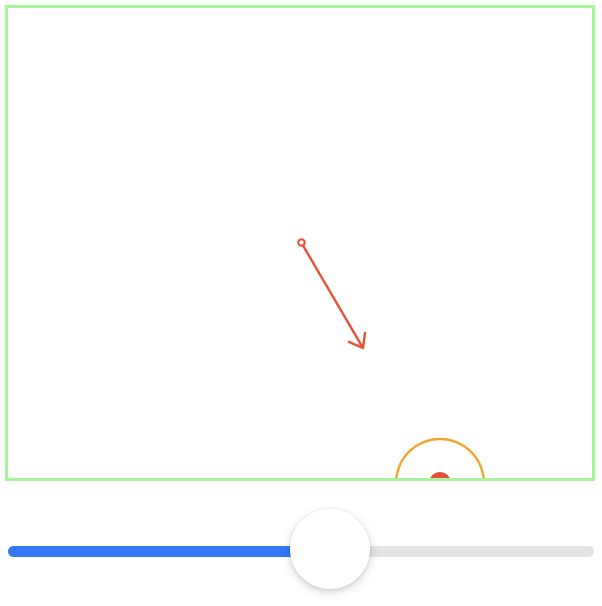  I want to click on slider-fill, so click(169, 551).